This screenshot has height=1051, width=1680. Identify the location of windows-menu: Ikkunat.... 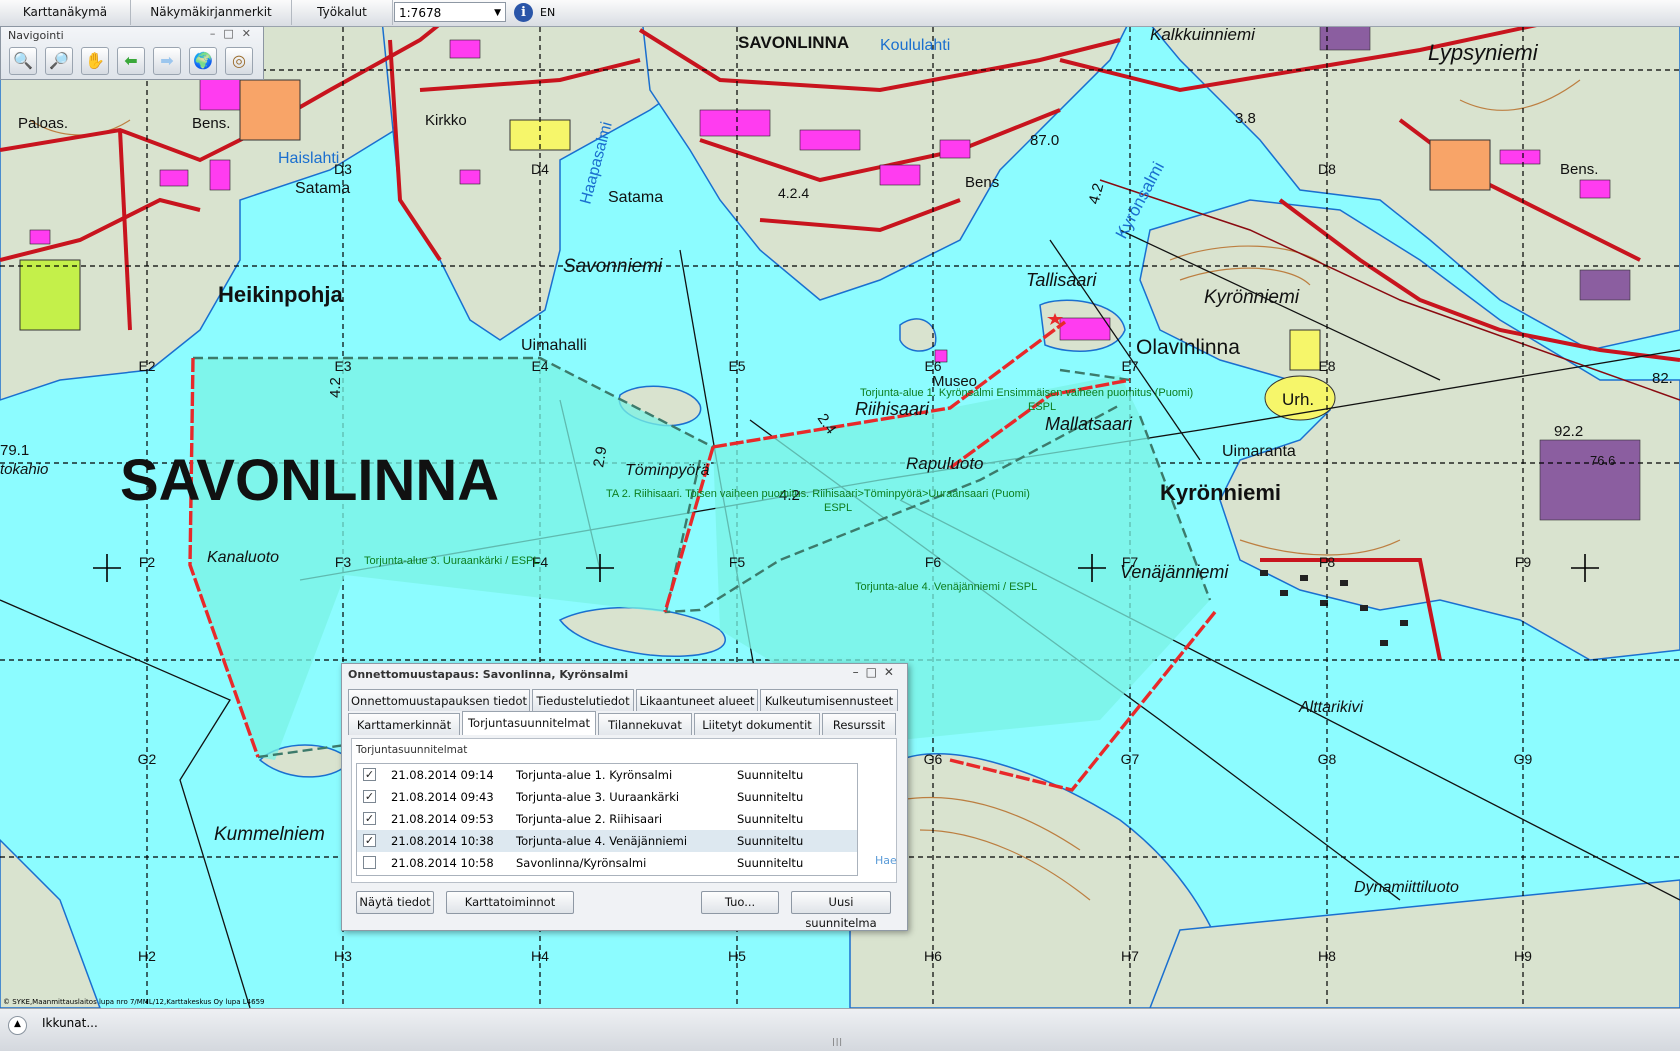
(70, 1023).